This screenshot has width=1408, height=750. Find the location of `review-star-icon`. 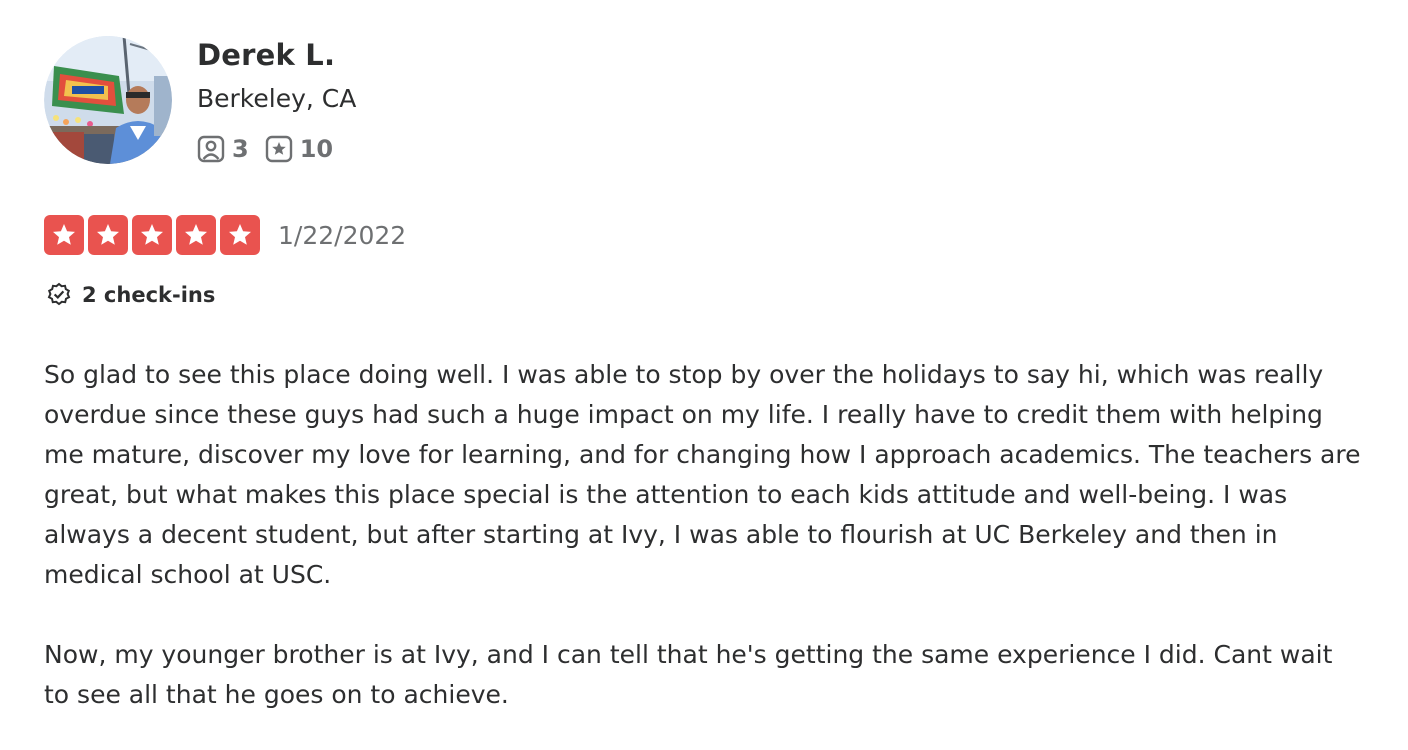

review-star-icon is located at coordinates (278, 149).